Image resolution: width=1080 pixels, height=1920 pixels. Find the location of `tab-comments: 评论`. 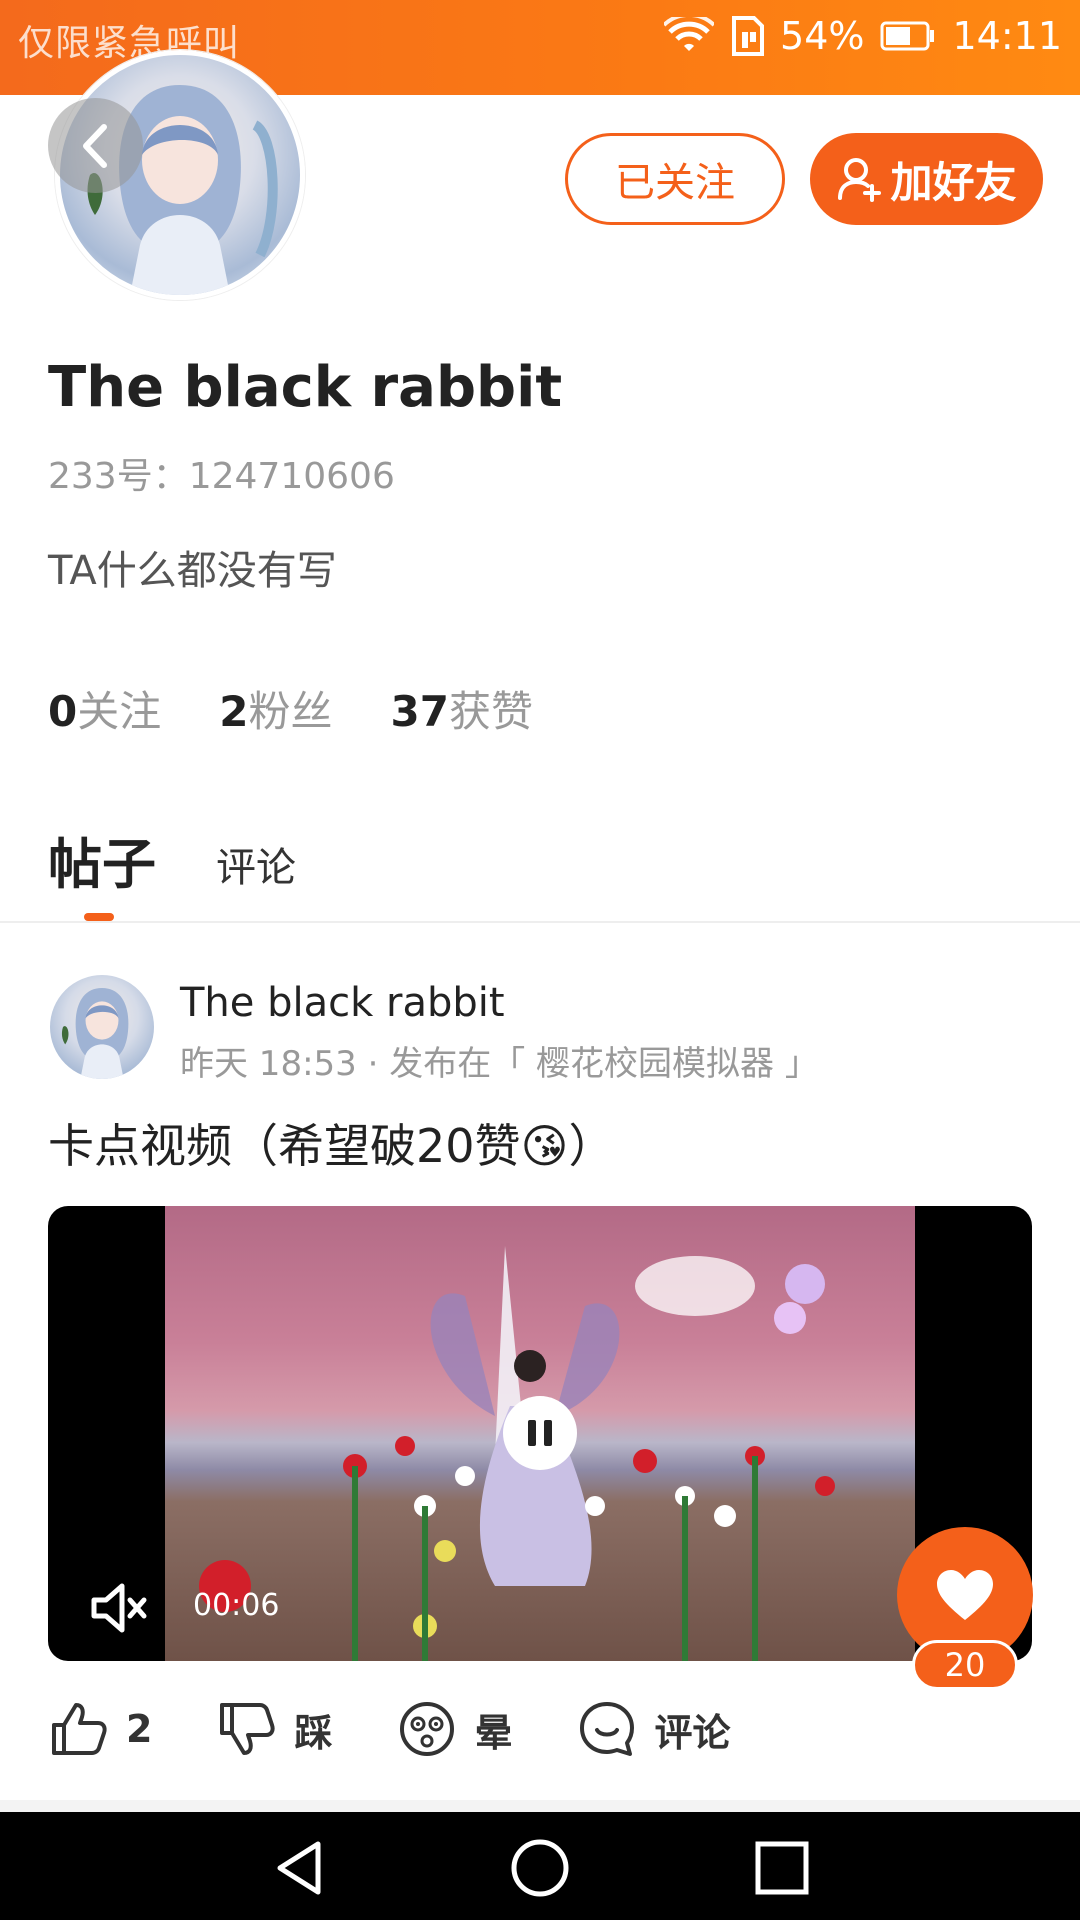

tab-comments: 评论 is located at coordinates (256, 867).